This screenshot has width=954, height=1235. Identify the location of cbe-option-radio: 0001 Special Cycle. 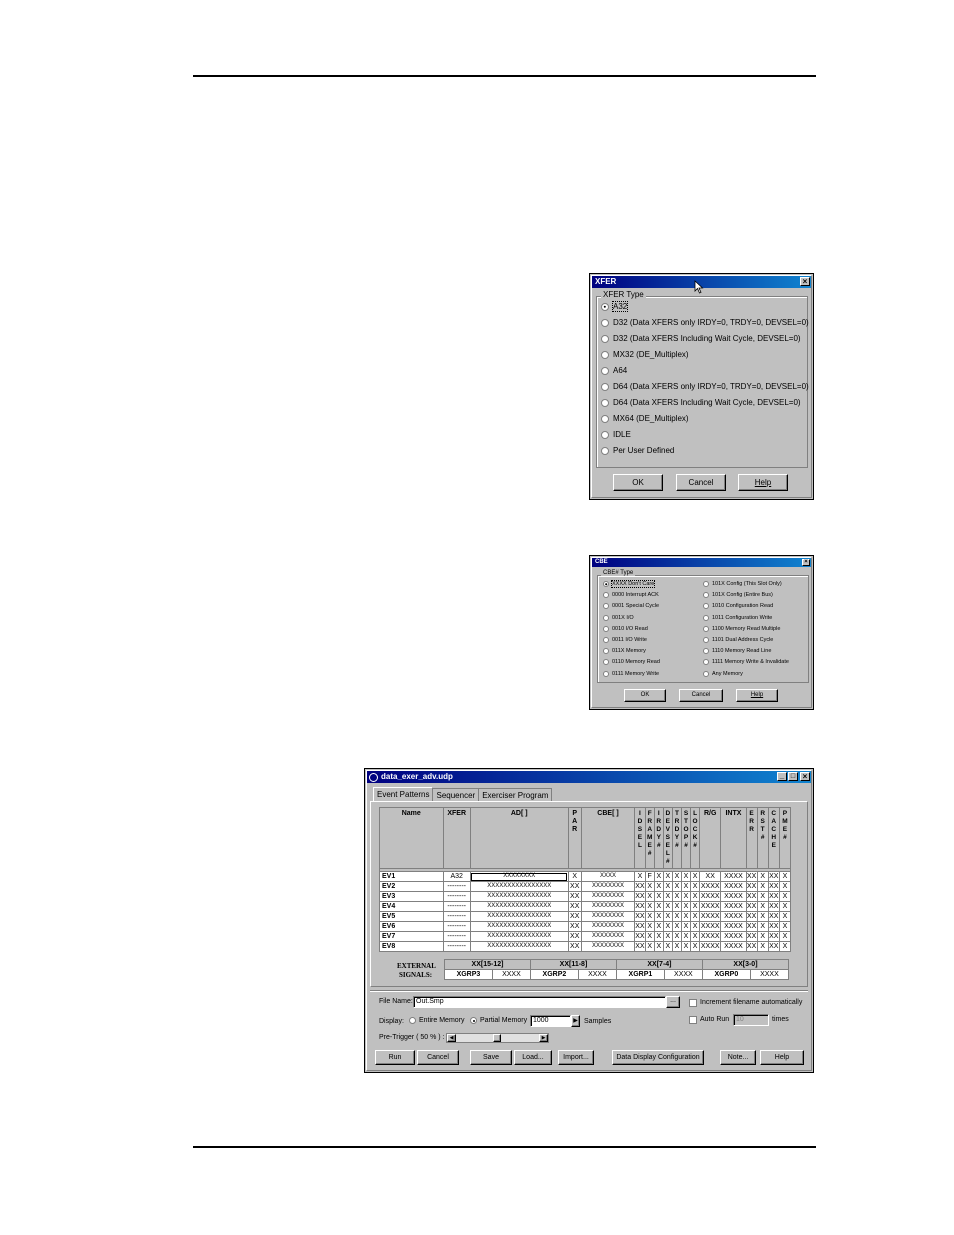
(631, 606).